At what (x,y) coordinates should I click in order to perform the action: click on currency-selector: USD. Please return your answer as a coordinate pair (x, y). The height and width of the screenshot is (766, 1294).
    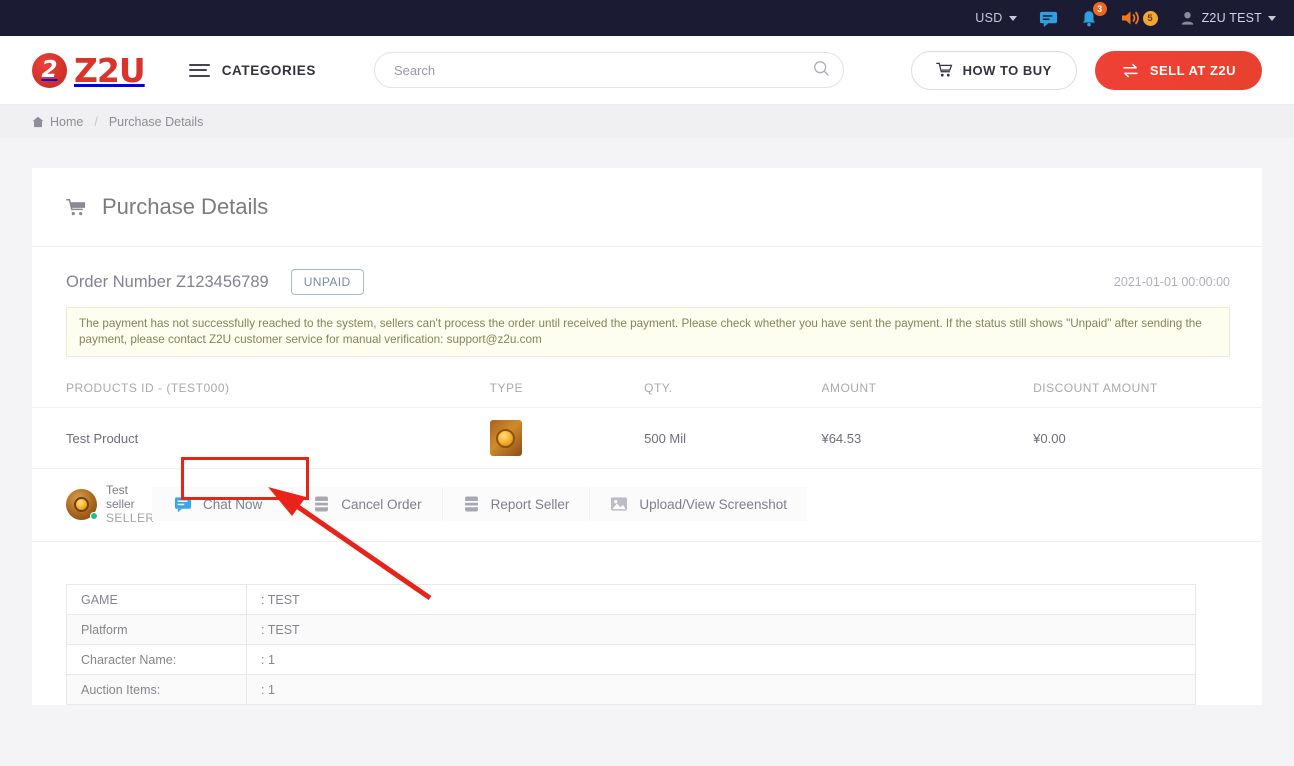
    Looking at the image, I should click on (996, 18).